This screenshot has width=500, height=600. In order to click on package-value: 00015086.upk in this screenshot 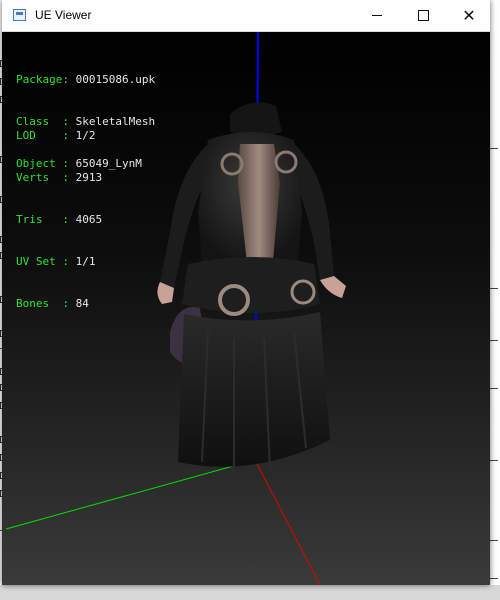, I will do `click(115, 79)`.